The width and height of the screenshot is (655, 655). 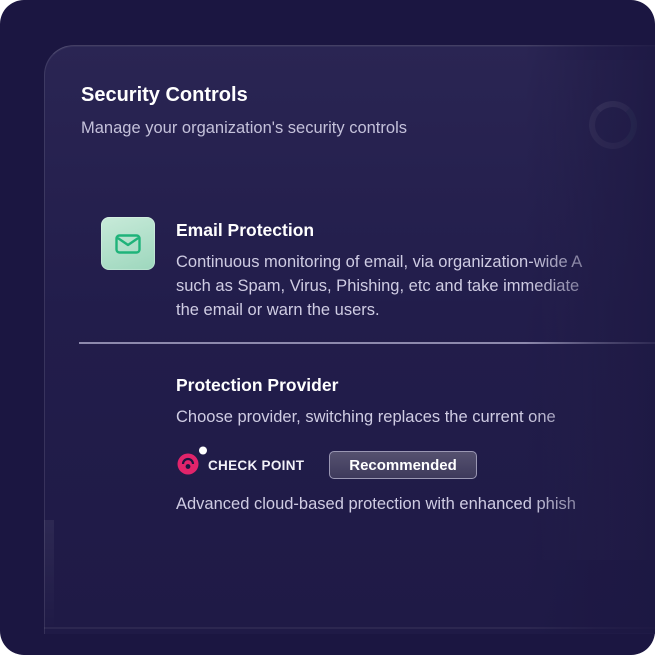 I want to click on page-title: Security Controls, so click(x=164, y=95).